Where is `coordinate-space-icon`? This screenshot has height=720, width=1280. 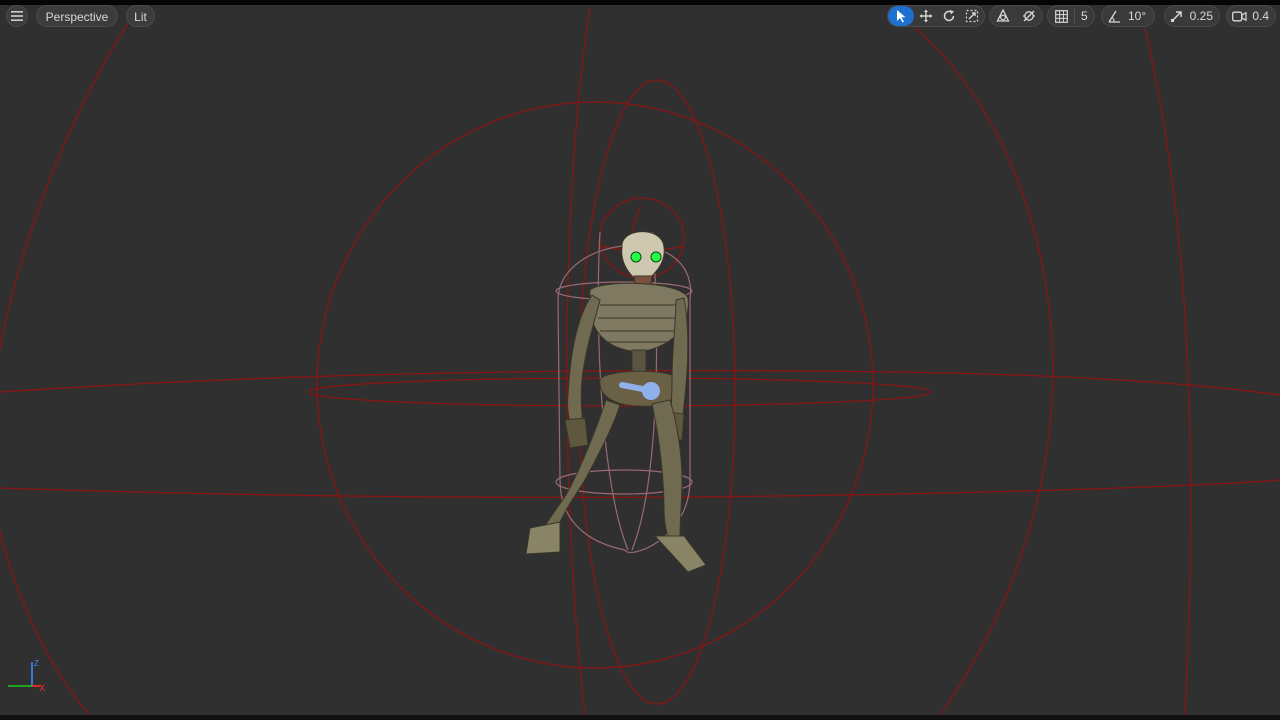
coordinate-space-icon is located at coordinates (1003, 15).